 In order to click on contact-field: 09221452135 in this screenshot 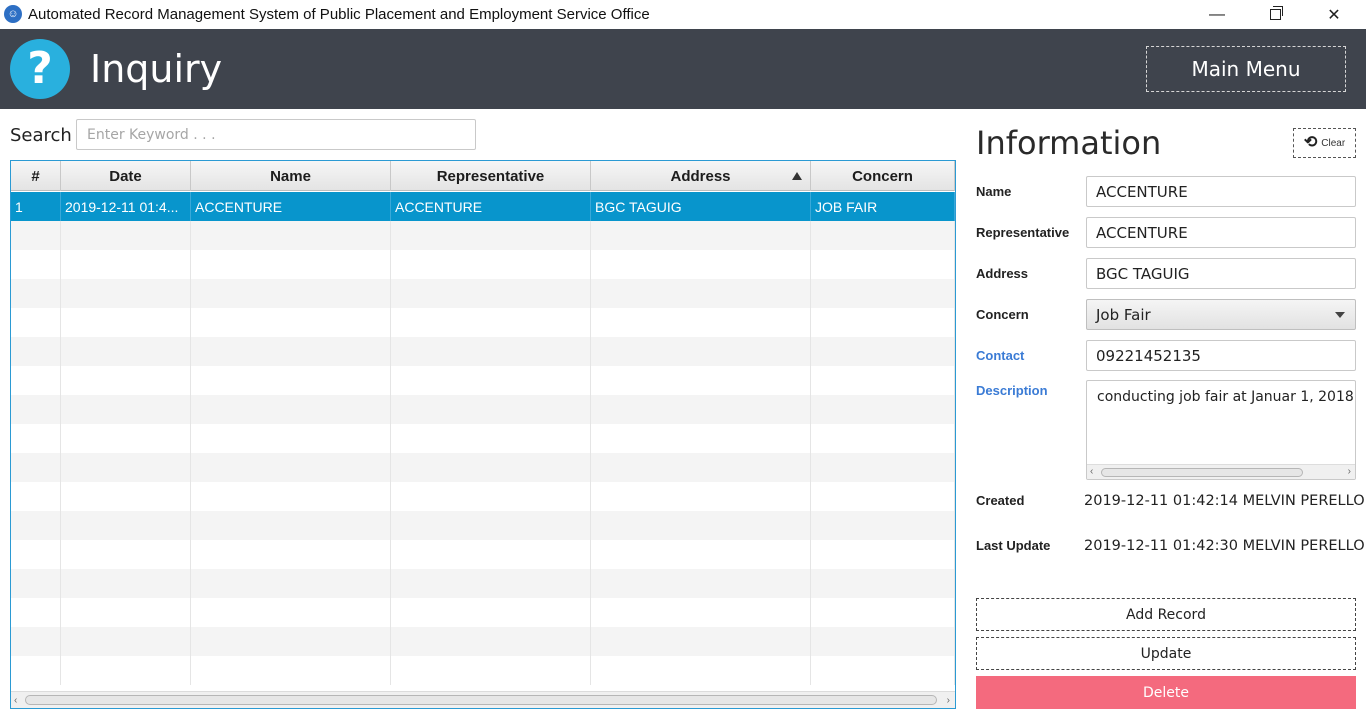, I will do `click(1221, 355)`.